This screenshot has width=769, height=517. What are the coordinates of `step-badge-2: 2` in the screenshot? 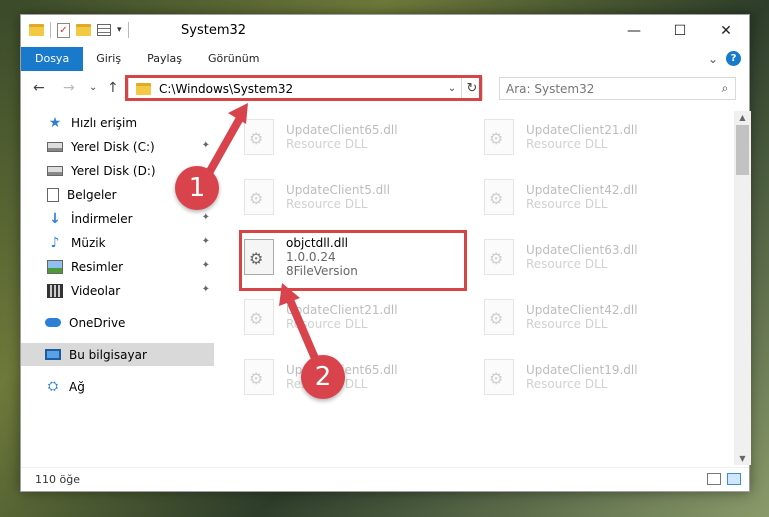 It's located at (323, 377).